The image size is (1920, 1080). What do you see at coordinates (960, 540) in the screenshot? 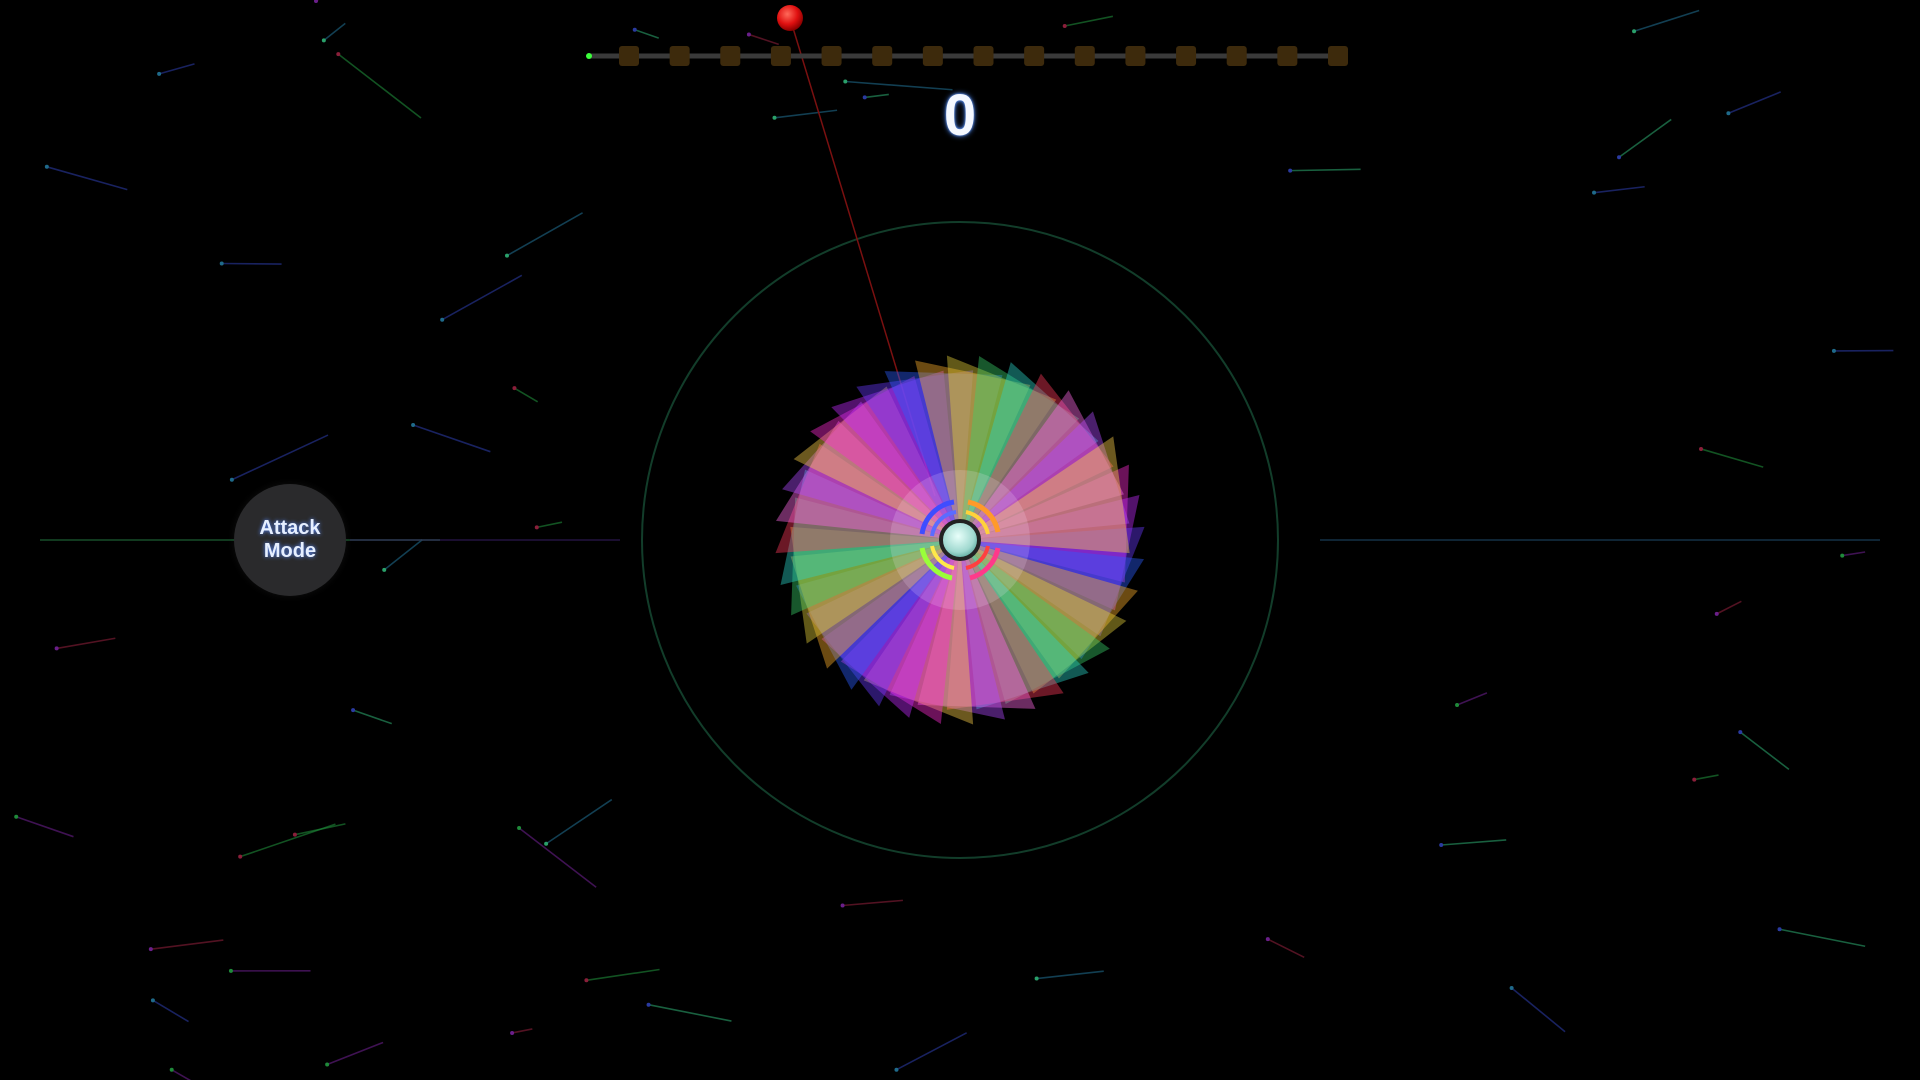
I see `player-core-icon` at bounding box center [960, 540].